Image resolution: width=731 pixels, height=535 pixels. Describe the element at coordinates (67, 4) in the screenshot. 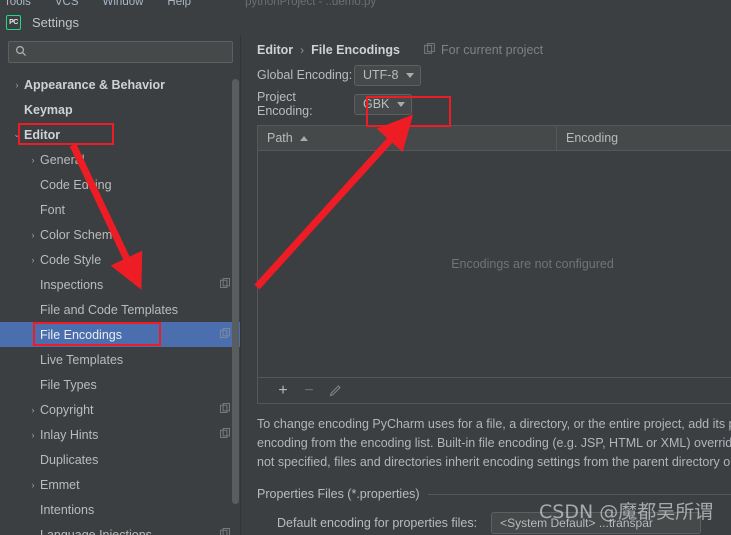

I see `menu-item-vcs: VCS` at that location.